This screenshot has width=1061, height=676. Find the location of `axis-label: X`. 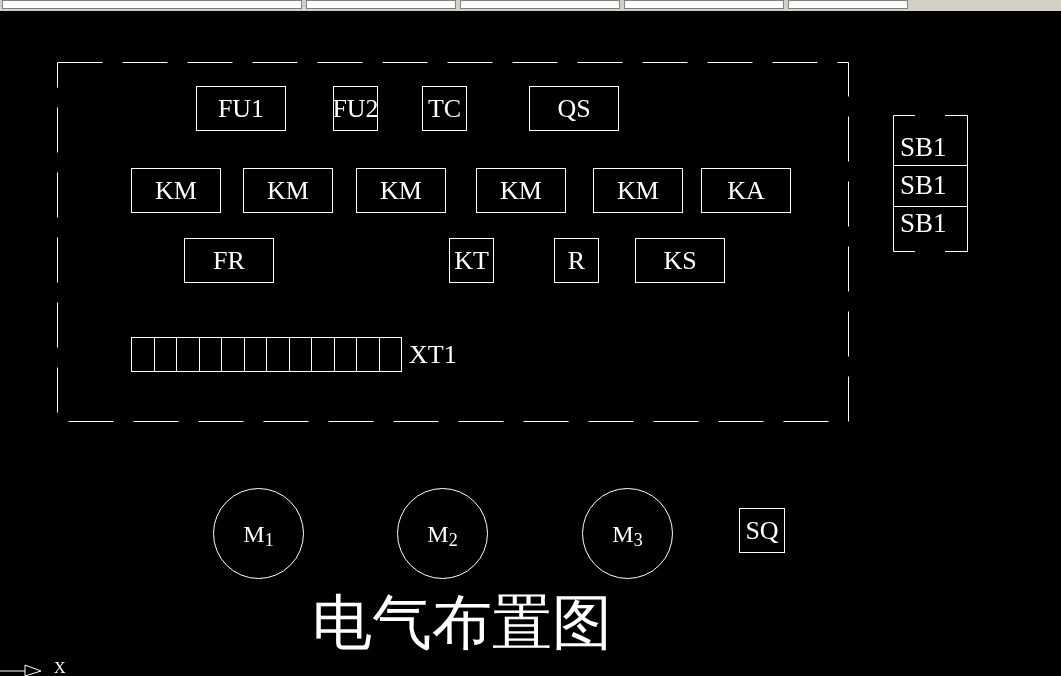

axis-label: X is located at coordinates (60, 668).